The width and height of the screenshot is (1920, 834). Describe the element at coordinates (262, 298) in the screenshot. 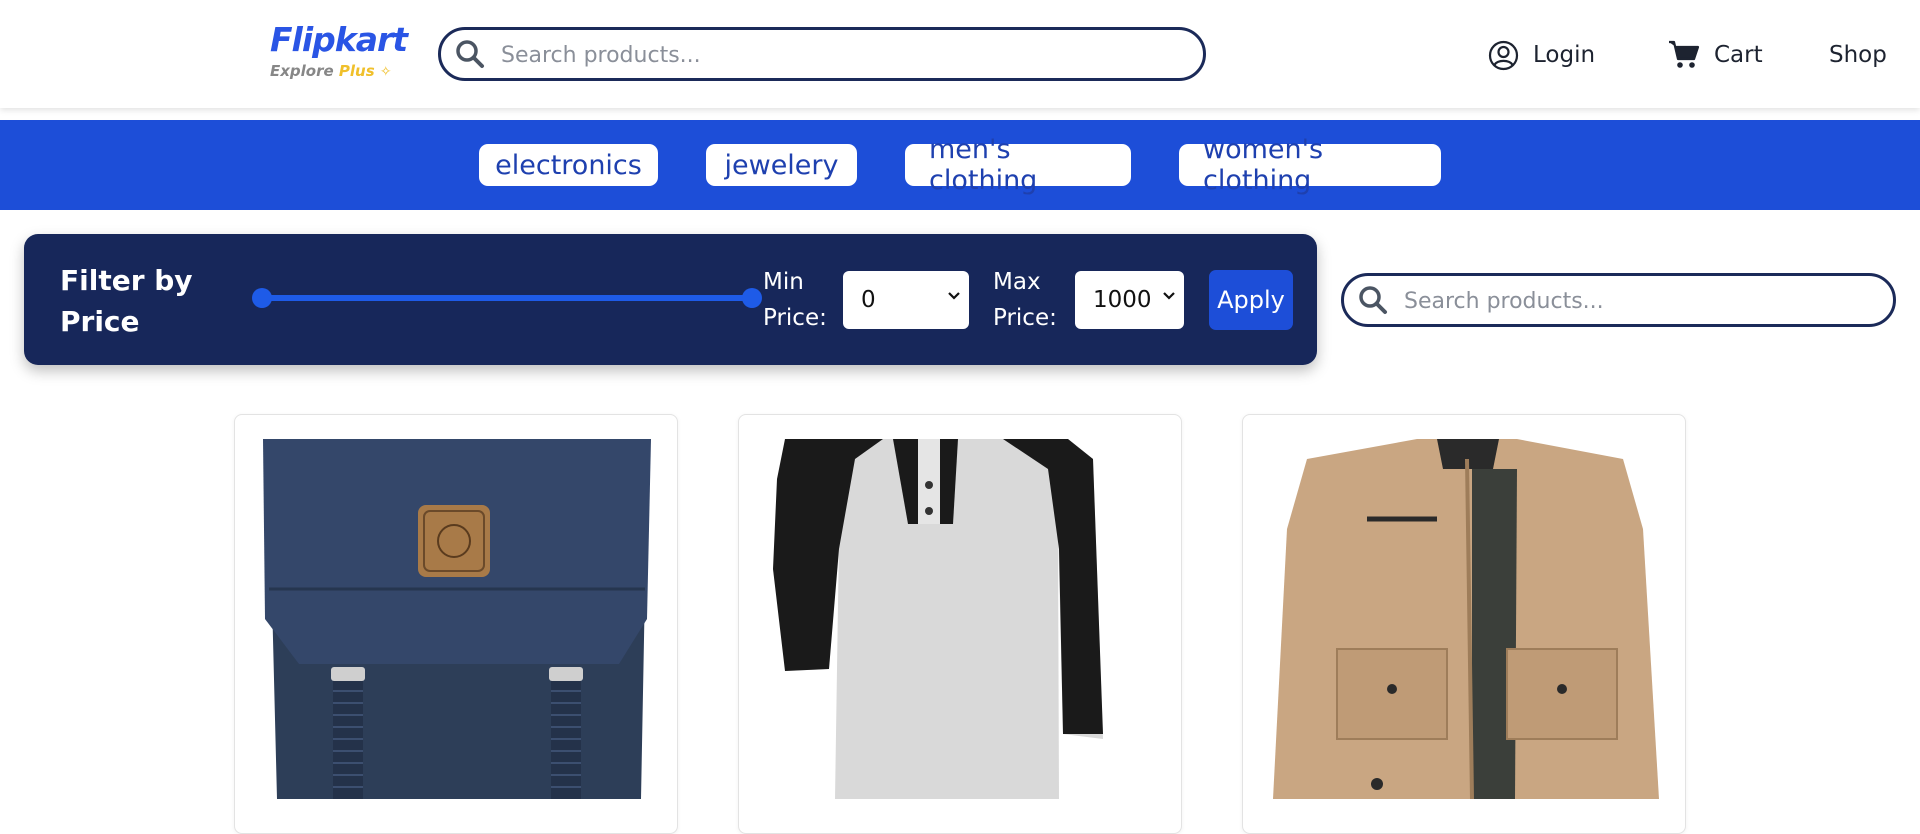

I see `slider-min-handle` at that location.